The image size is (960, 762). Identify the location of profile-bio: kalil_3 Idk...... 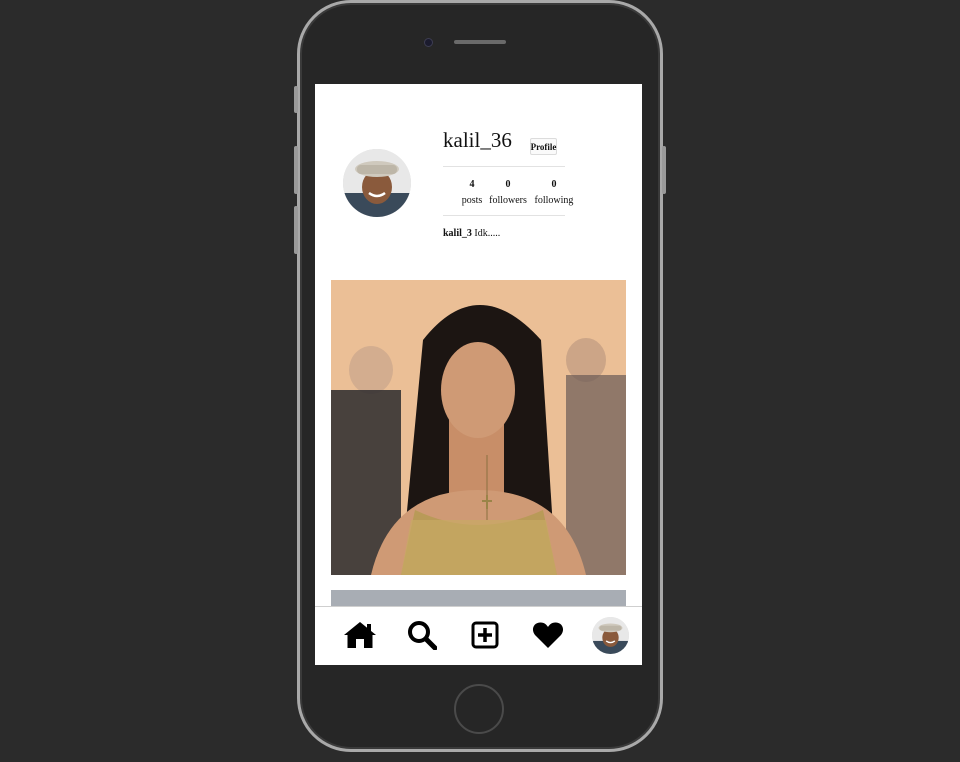
(471, 233).